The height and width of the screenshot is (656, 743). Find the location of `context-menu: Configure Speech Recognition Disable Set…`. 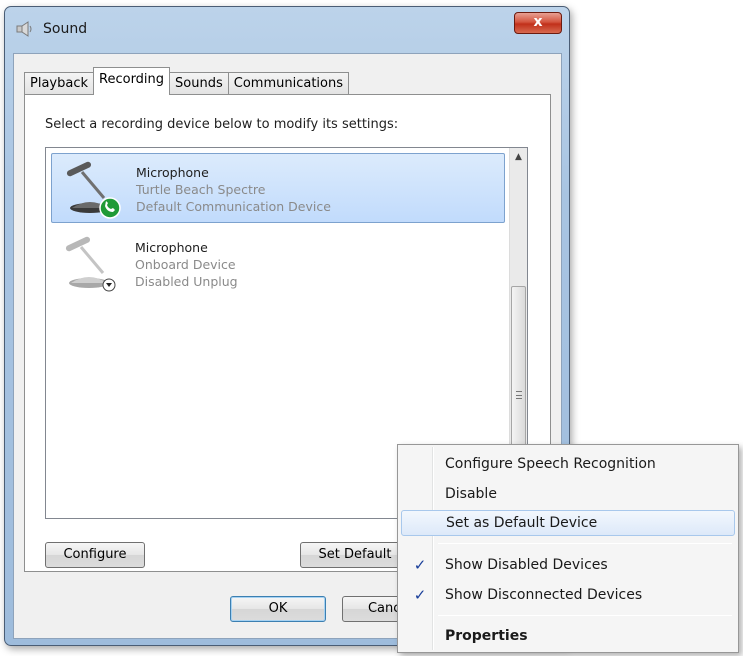

context-menu: Configure Speech Recognition Disable Set… is located at coordinates (568, 548).